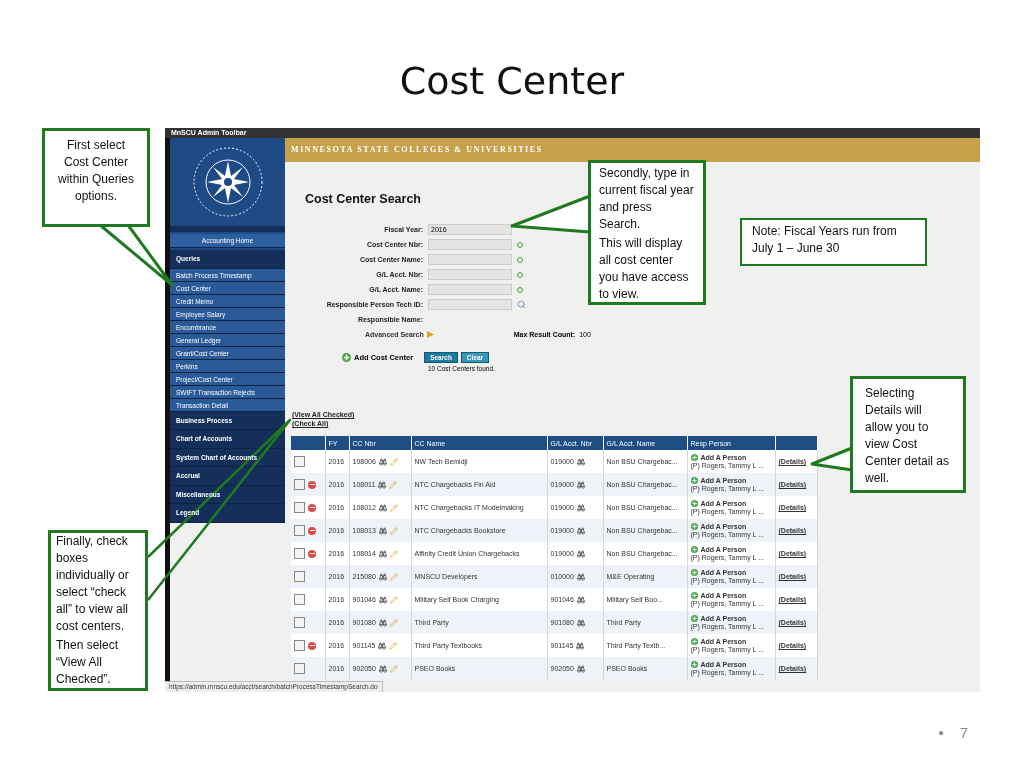 This screenshot has width=1024, height=768. I want to click on callout-text: Then select “View All Checked”., so click(88, 662).